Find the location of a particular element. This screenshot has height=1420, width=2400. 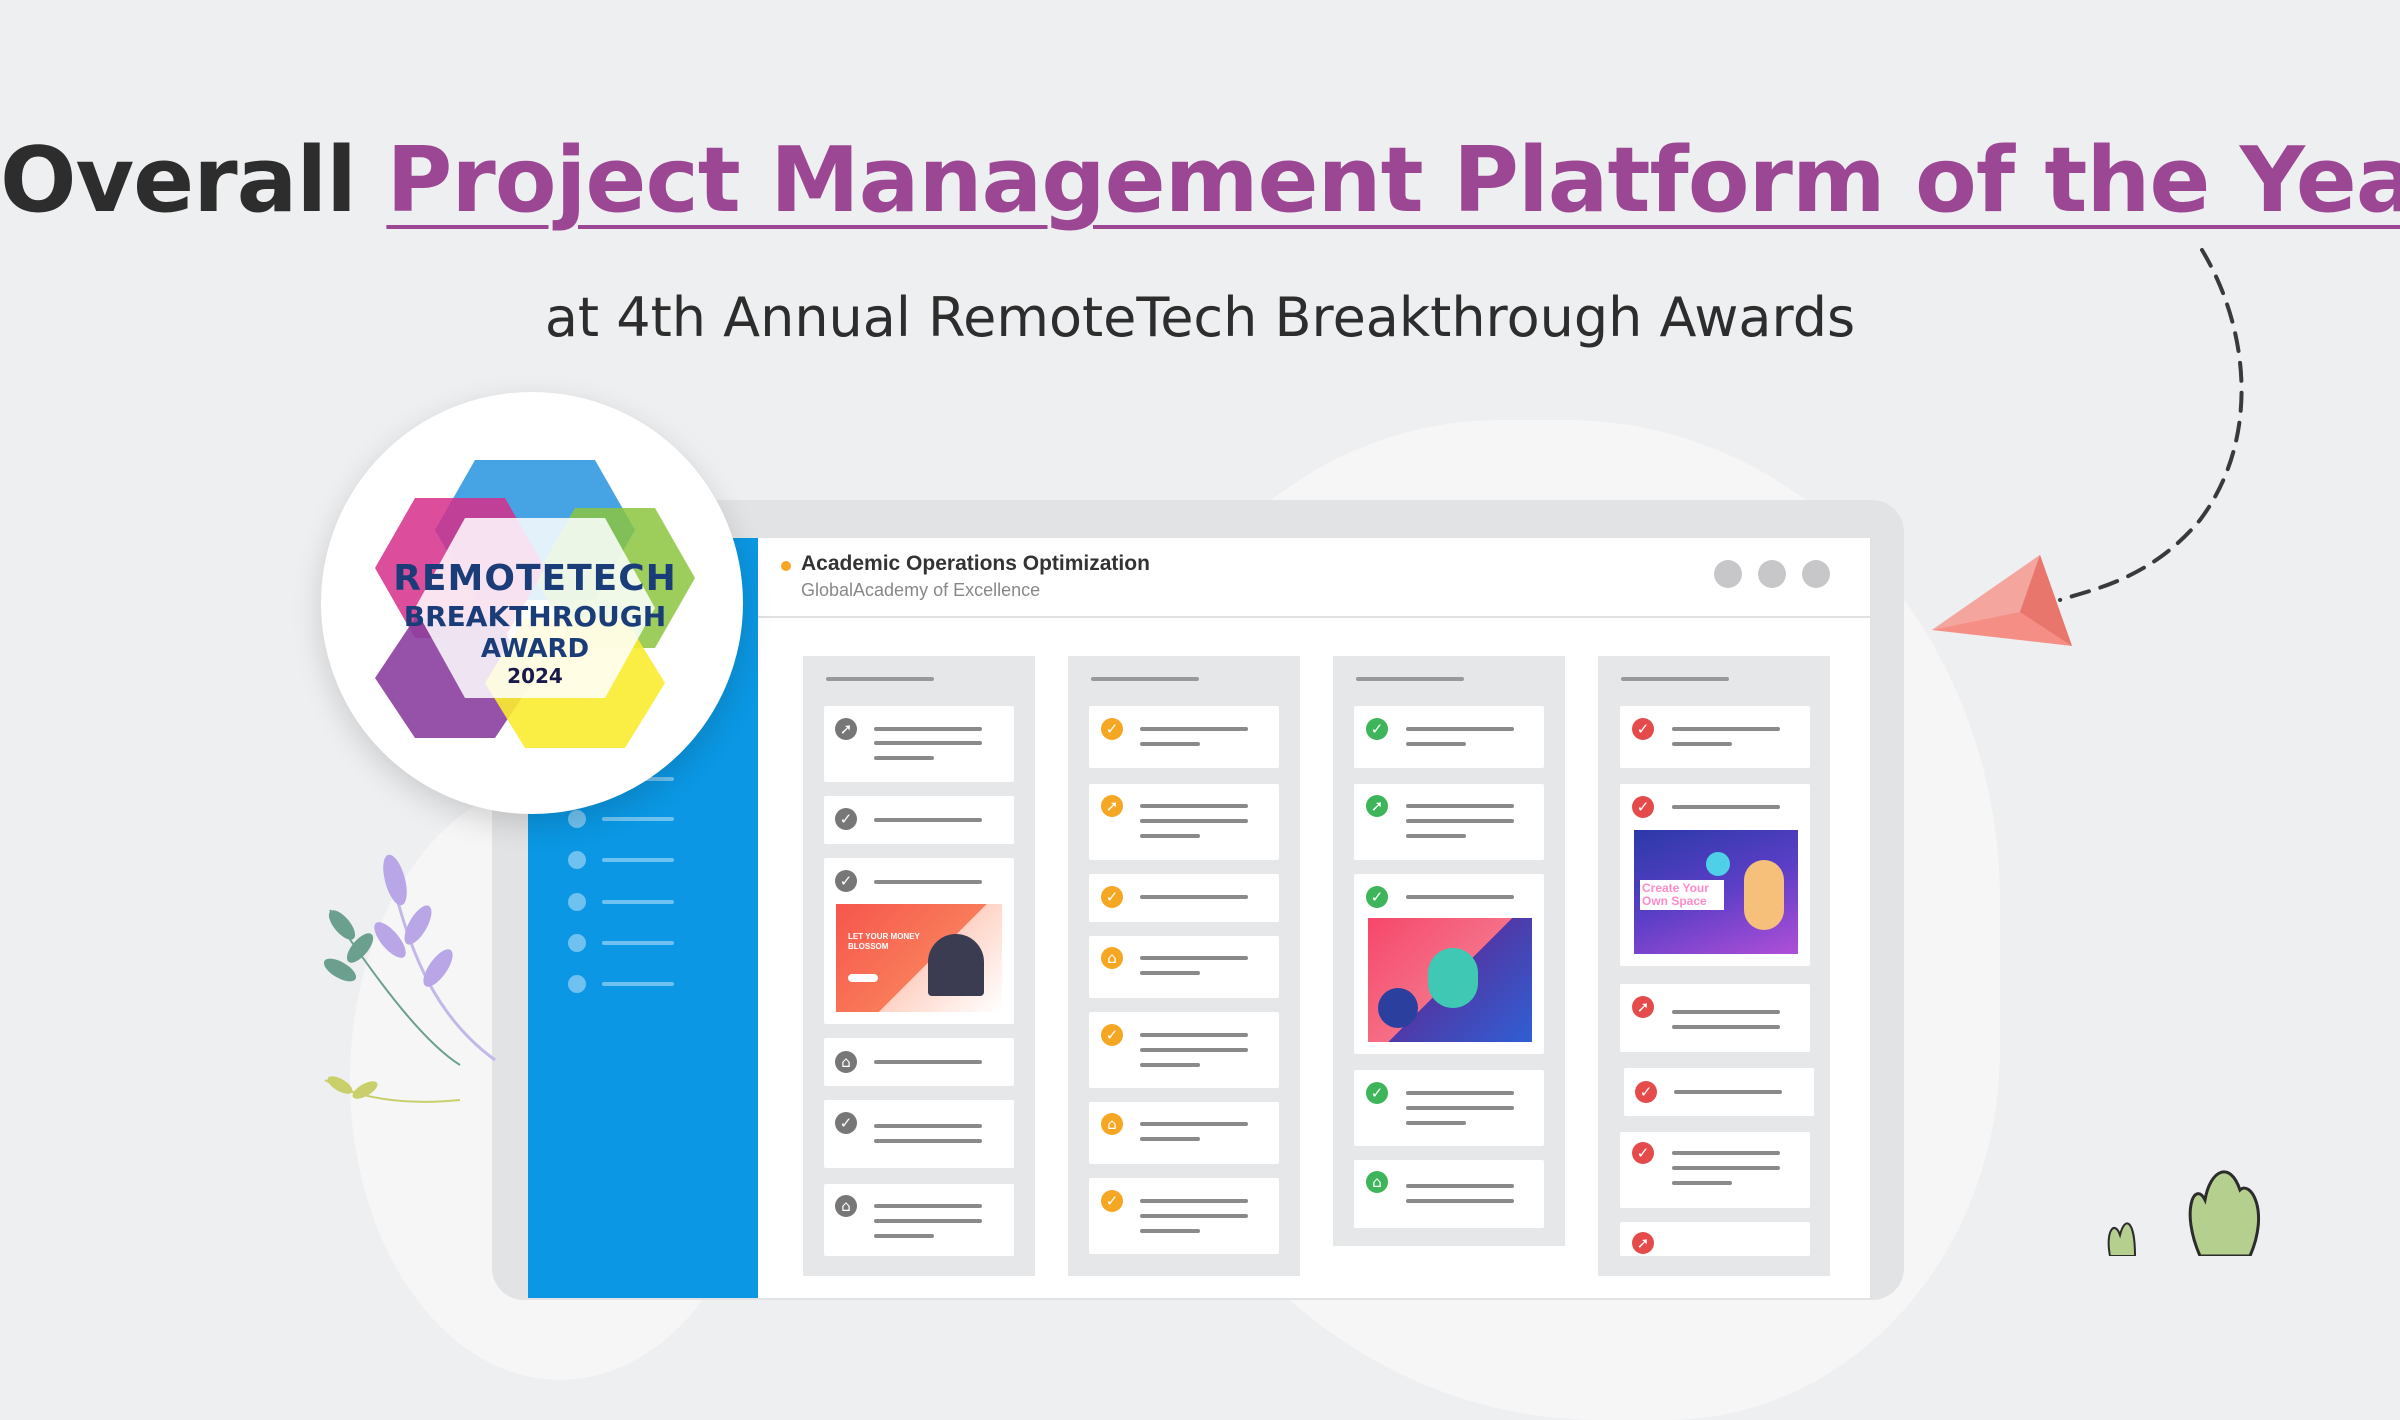

paper-plane-icon is located at coordinates (2002, 600).